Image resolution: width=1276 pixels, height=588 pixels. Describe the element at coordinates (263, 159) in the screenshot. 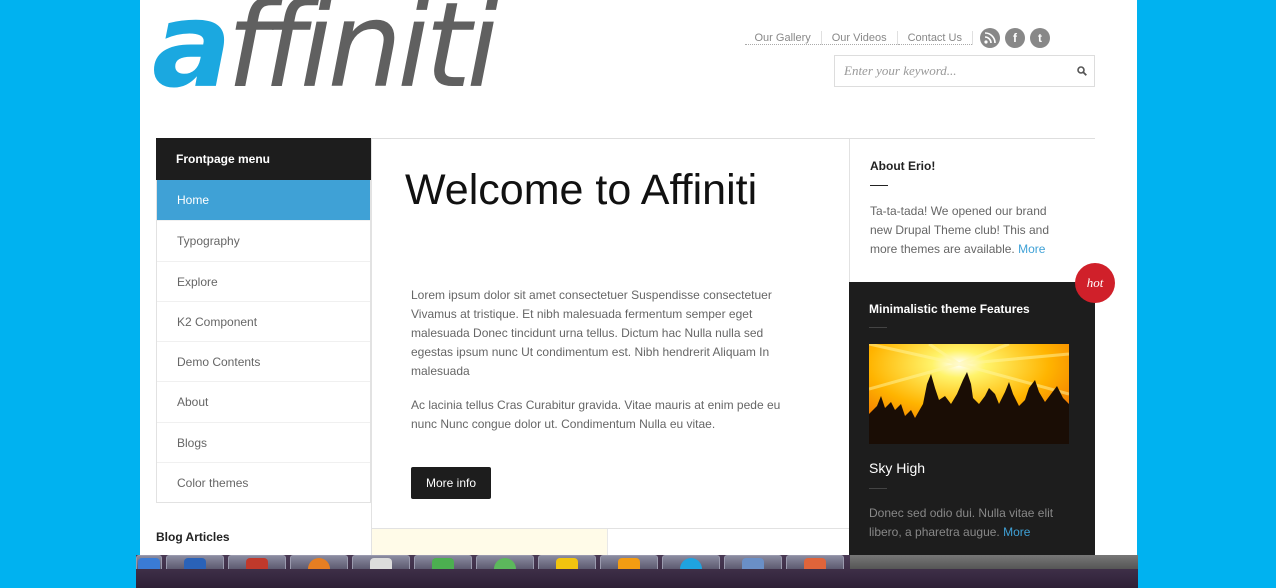

I see `frontpage-menu-title: Frontpage menu` at that location.